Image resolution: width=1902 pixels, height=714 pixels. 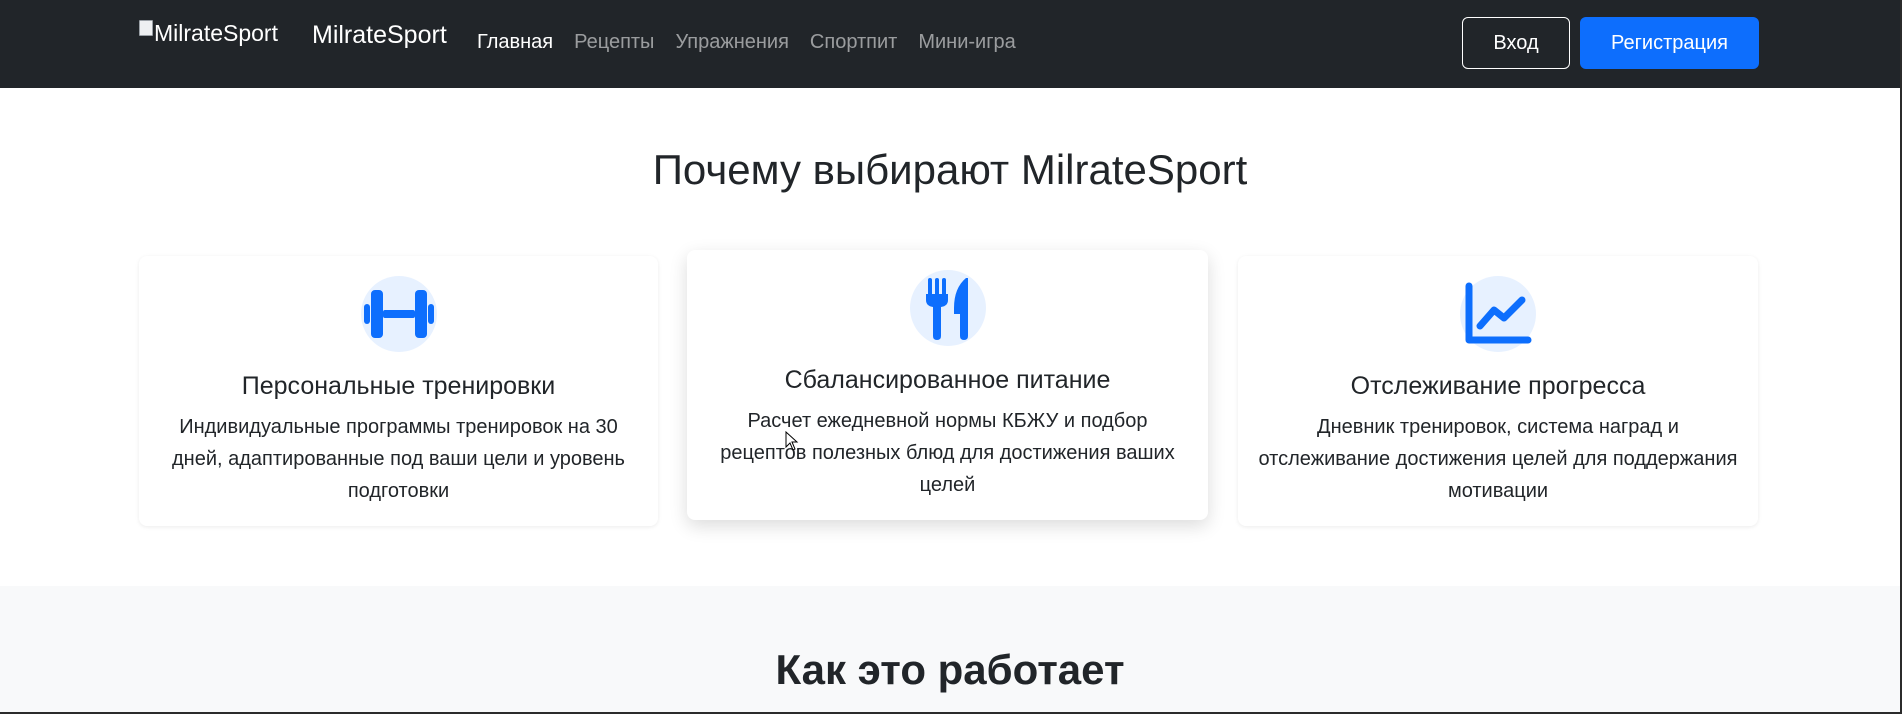 What do you see at coordinates (731, 42) in the screenshot?
I see `nav-link-exercises: Упражнения` at bounding box center [731, 42].